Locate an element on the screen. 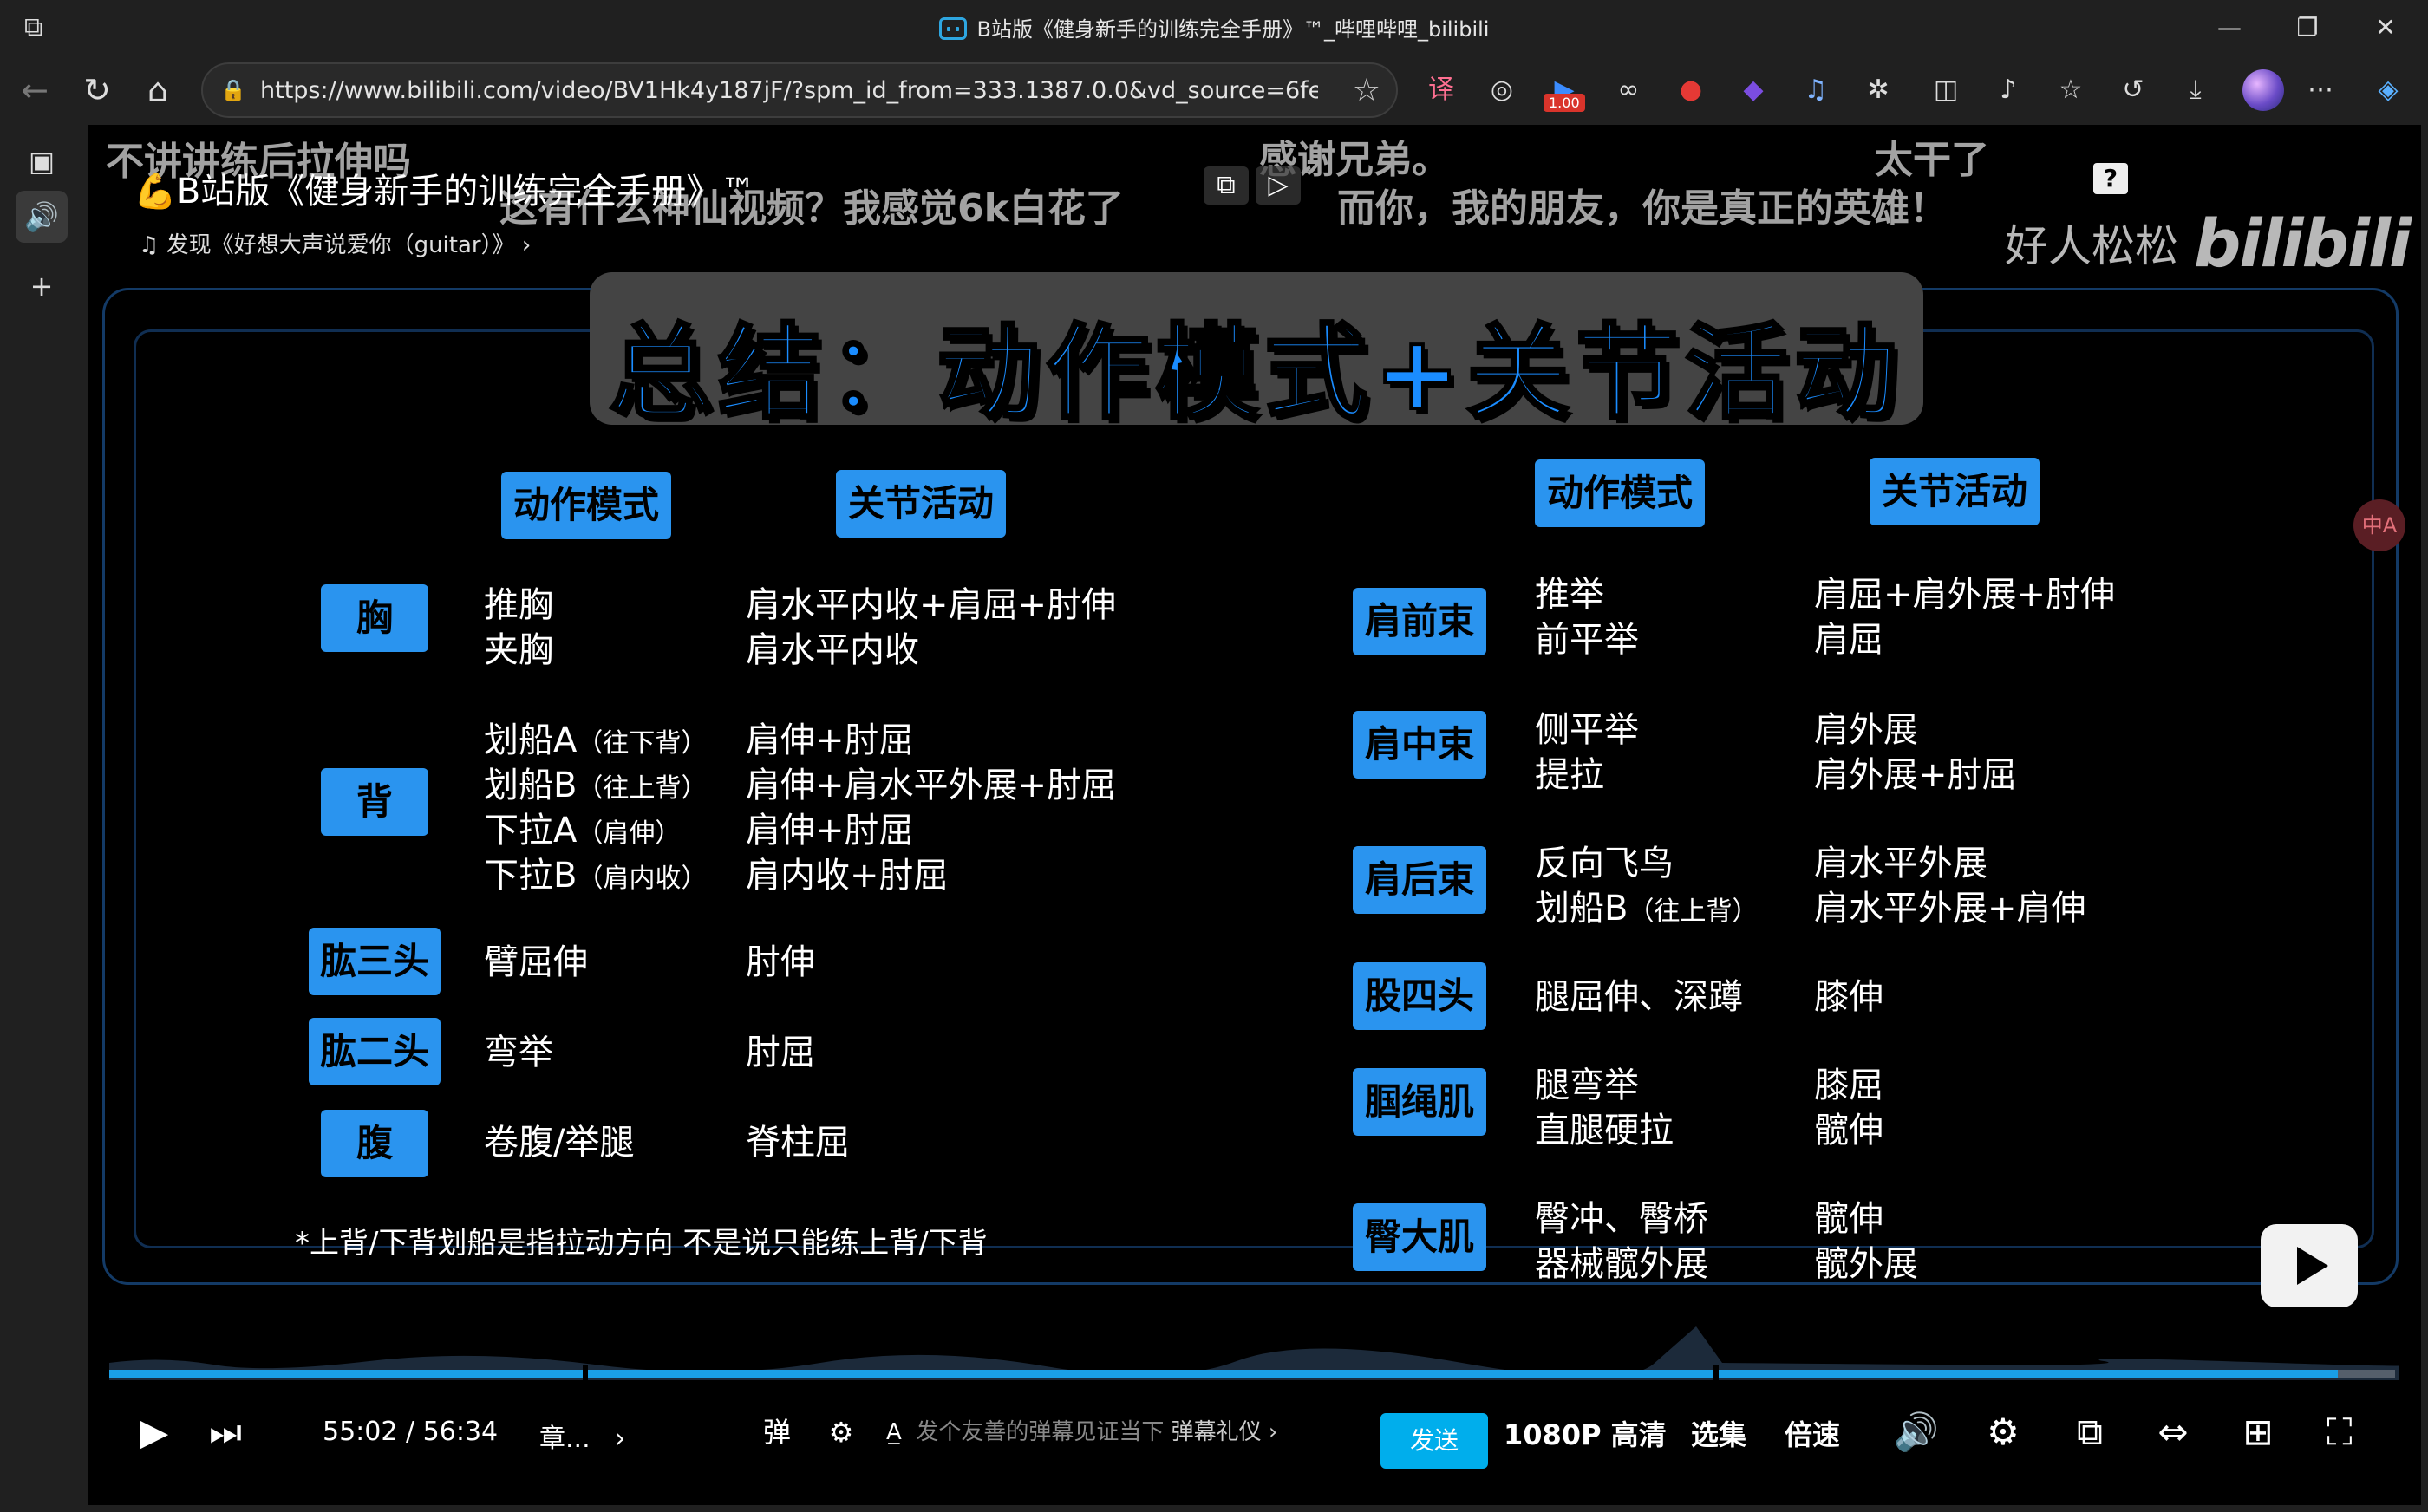 This screenshot has width=2428, height=1512. joint-text: 髋伸 is located at coordinates (1848, 1130).